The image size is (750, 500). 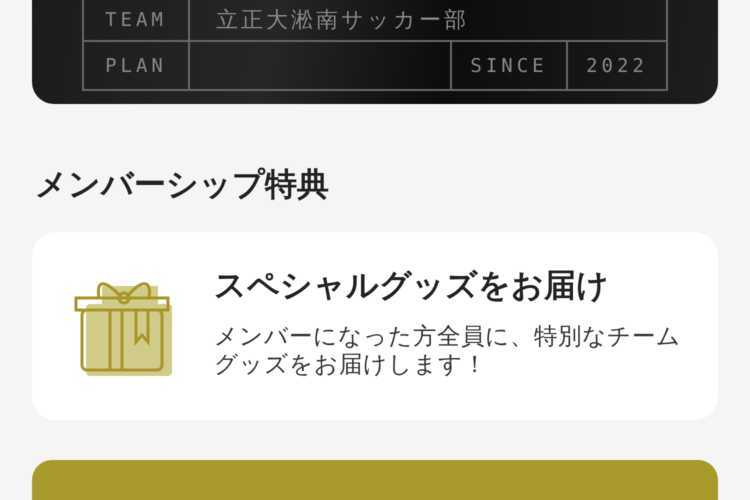 I want to click on team-label: TEAM, so click(x=136, y=20).